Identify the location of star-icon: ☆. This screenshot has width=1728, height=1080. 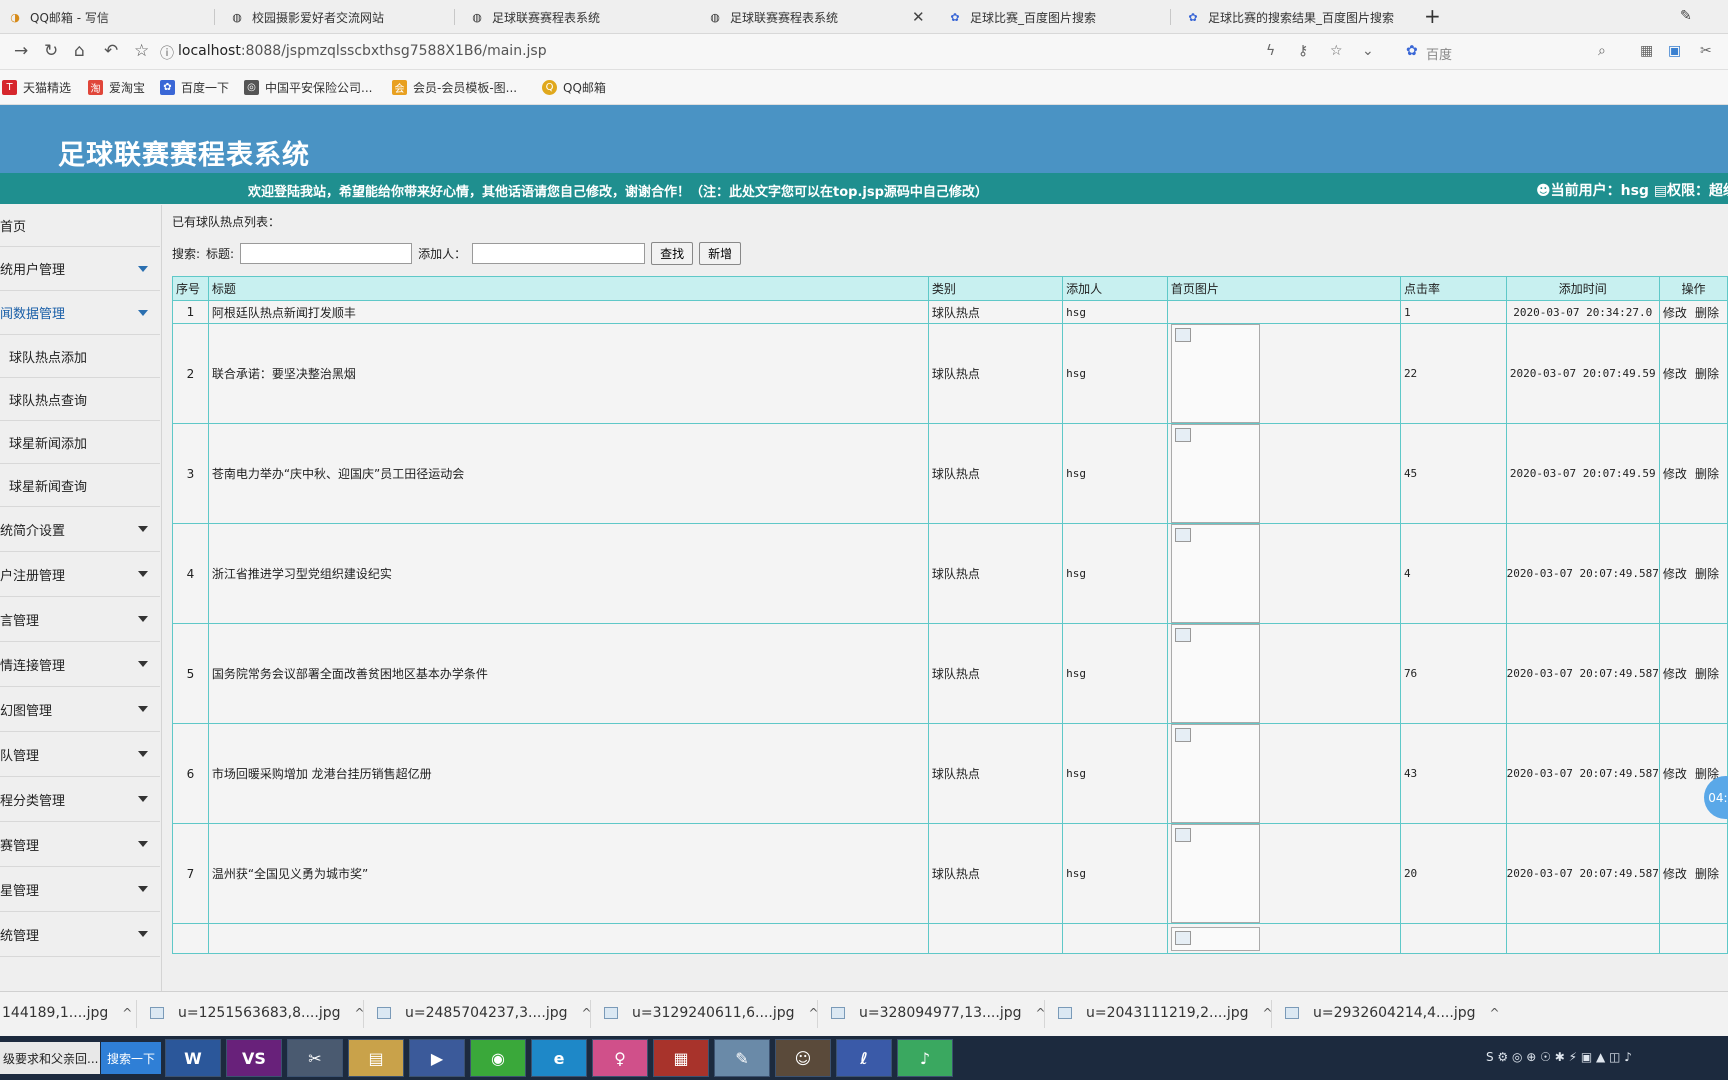
(141, 51).